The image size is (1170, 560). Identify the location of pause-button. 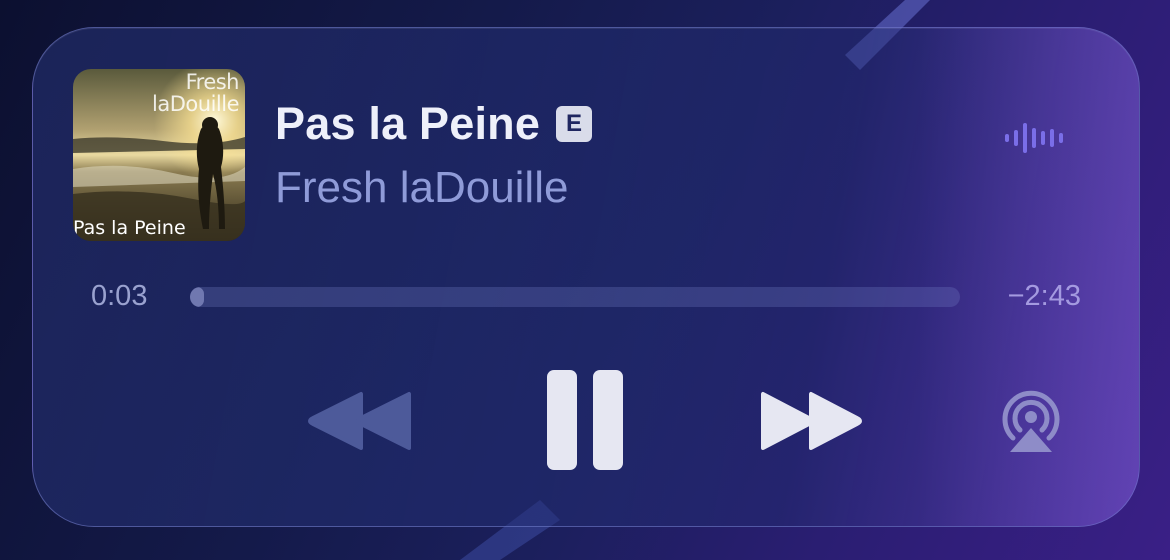
(585, 420).